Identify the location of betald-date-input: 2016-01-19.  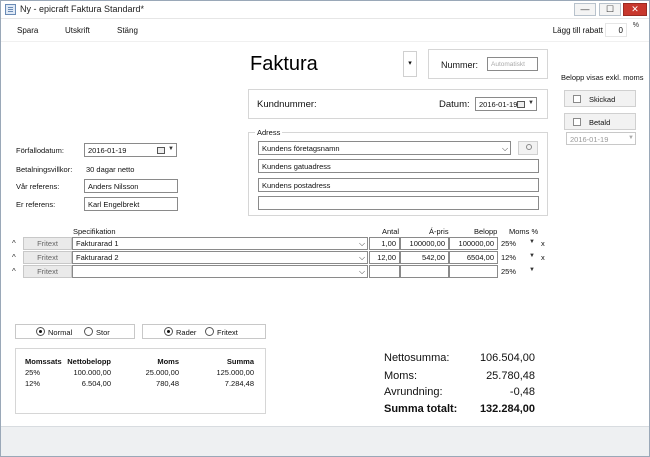
(601, 138).